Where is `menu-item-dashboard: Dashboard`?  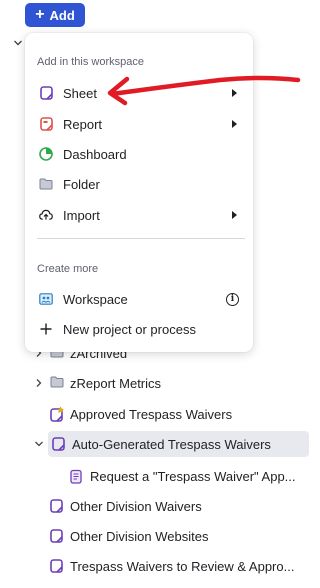
menu-item-dashboard: Dashboard is located at coordinates (139, 154).